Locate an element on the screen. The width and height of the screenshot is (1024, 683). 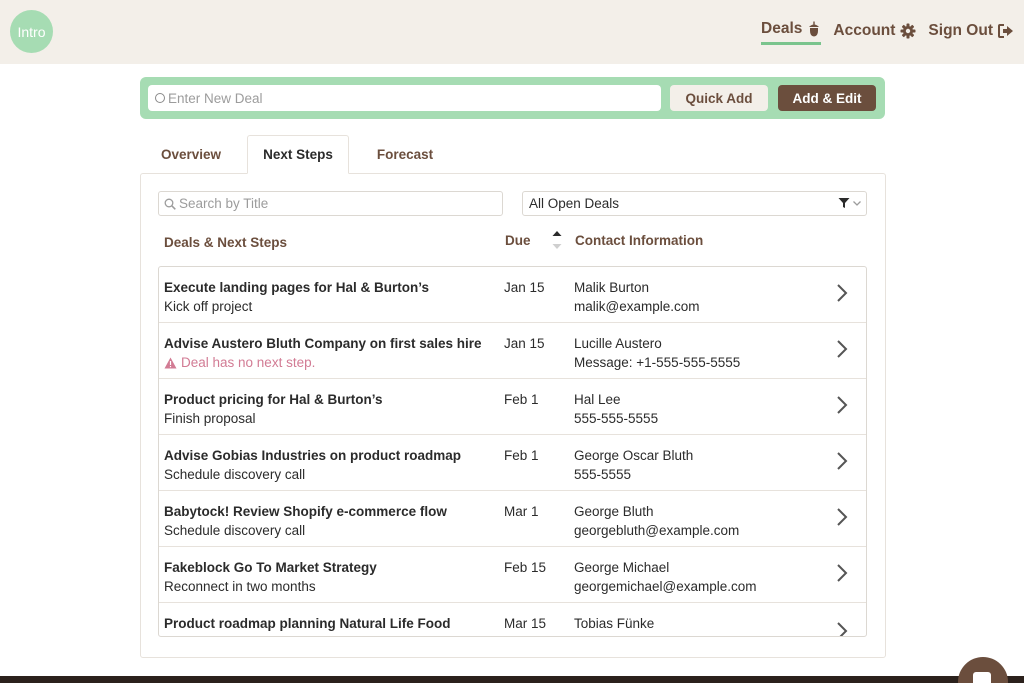
deal-title: Product pricing for Hal & Burton’s is located at coordinates (273, 399).